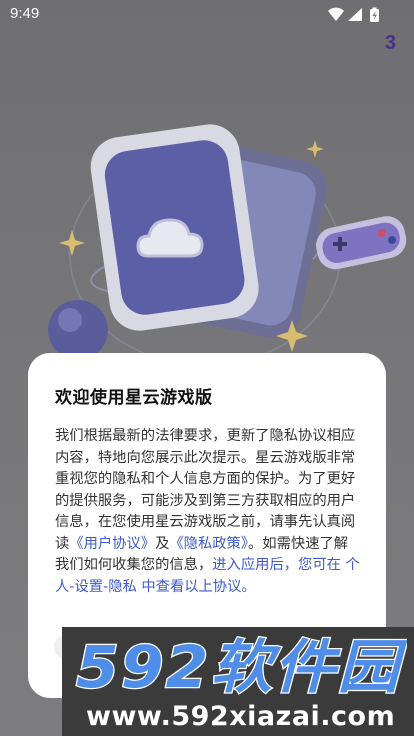 The height and width of the screenshot is (736, 414). I want to click on battery-icon, so click(374, 14).